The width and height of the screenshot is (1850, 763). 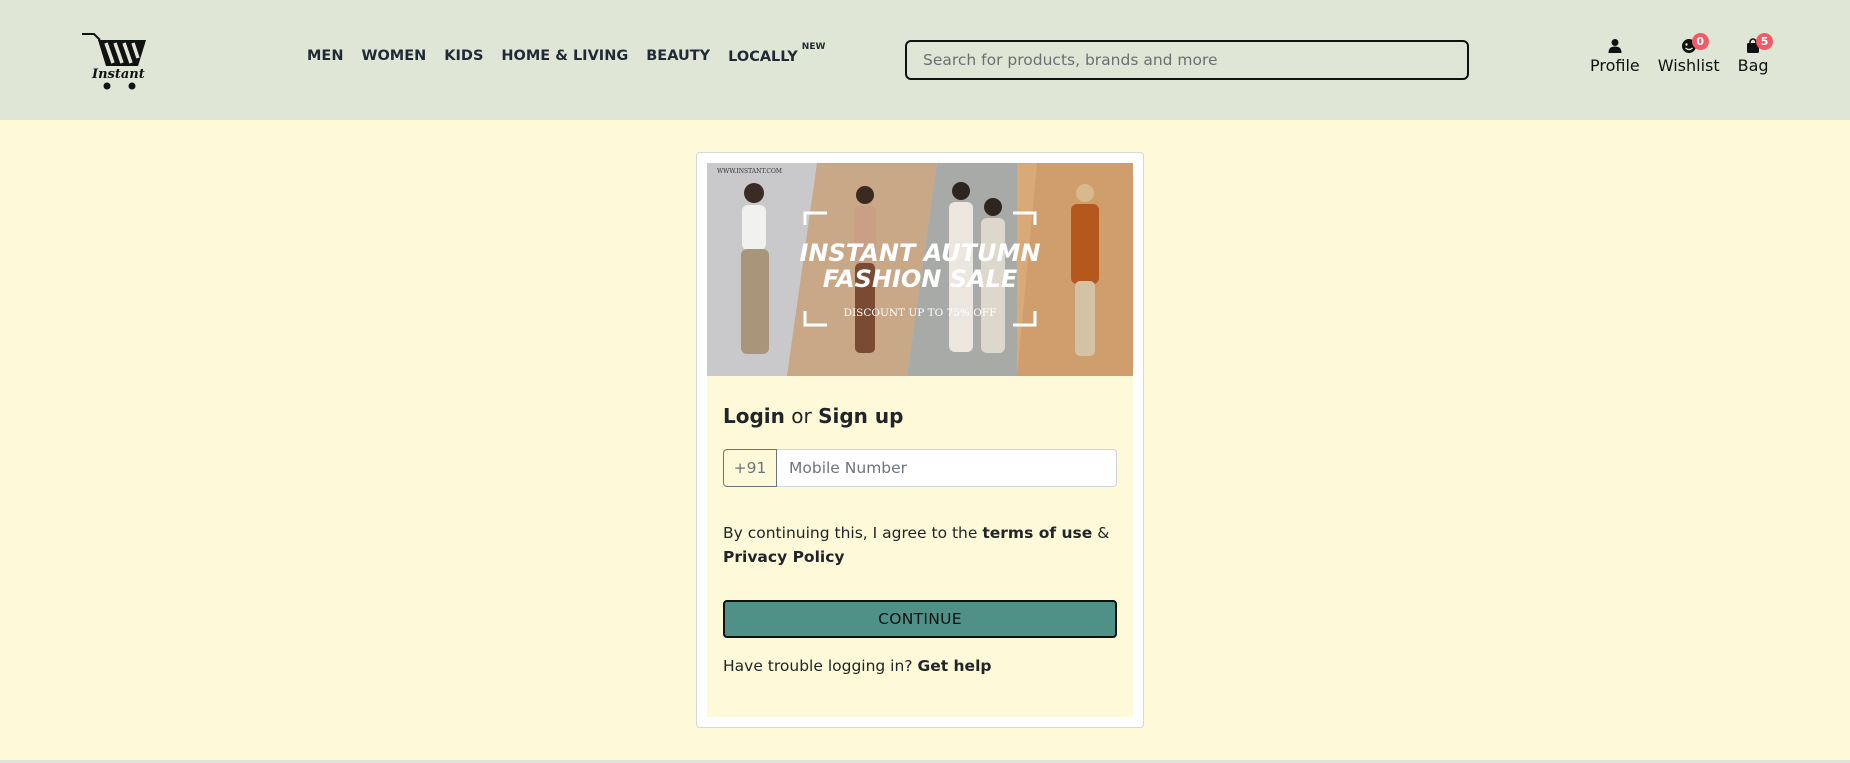 I want to click on terms-prefix: By continuing this, I agree to the, so click(x=850, y=533).